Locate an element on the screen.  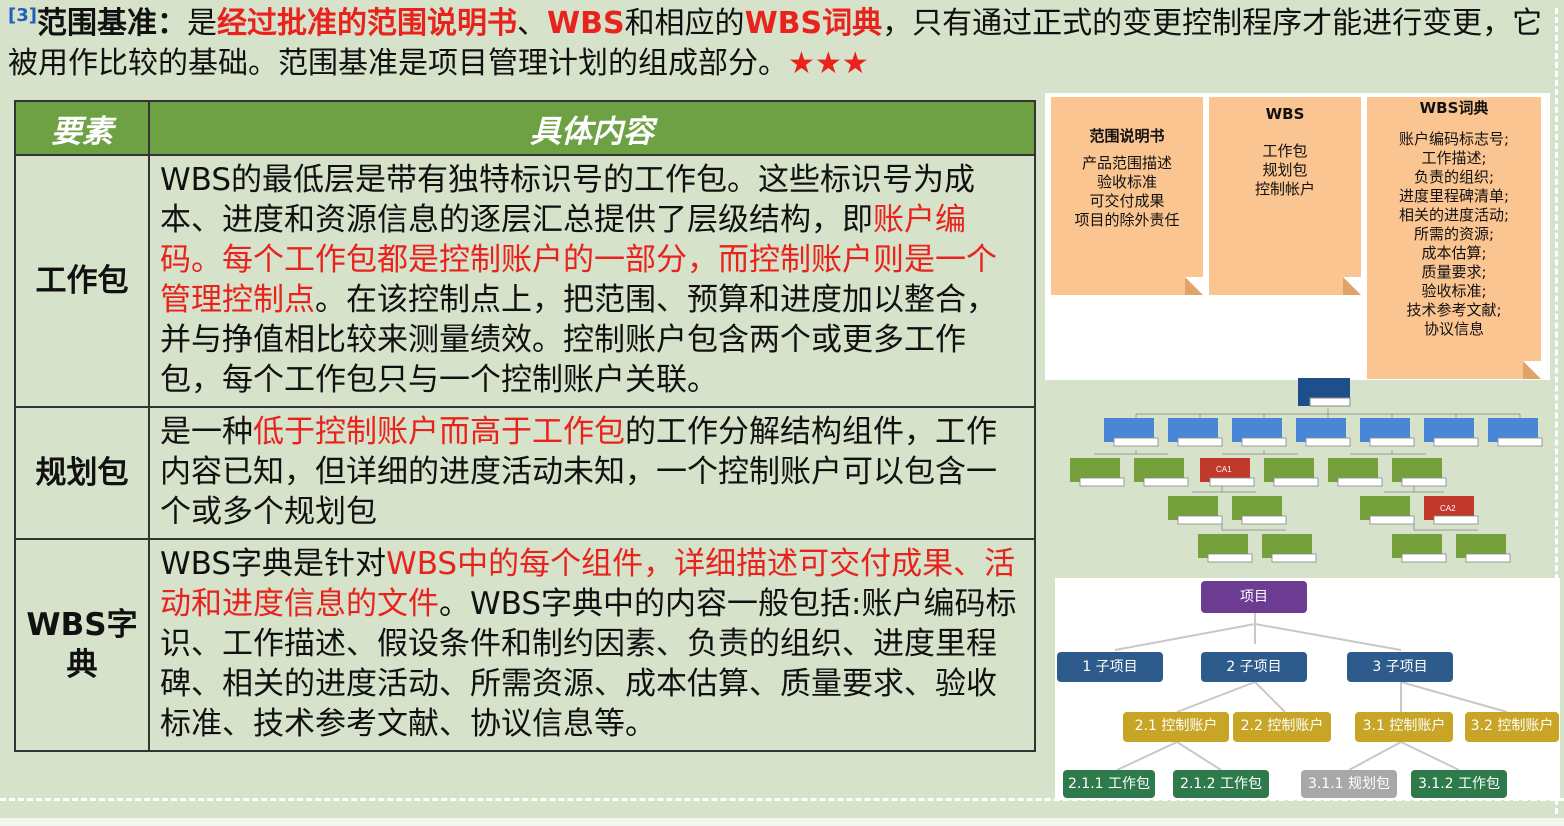
importance-stars: ★★★ is located at coordinates (828, 63).